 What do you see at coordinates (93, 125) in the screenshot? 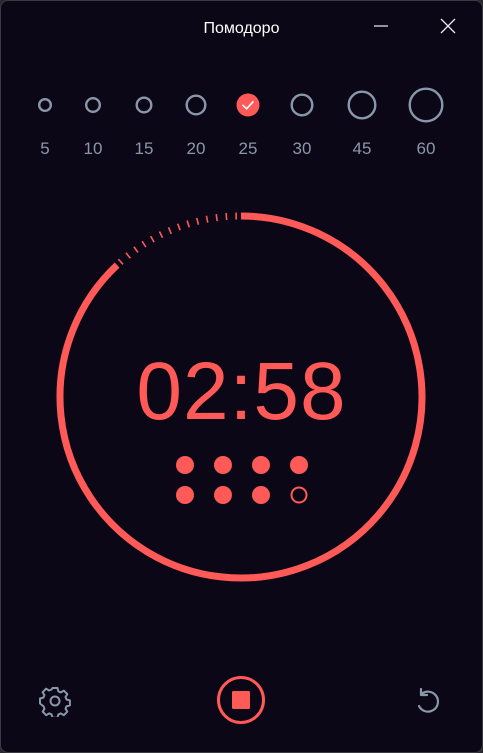
I see `preset-10: 10` at bounding box center [93, 125].